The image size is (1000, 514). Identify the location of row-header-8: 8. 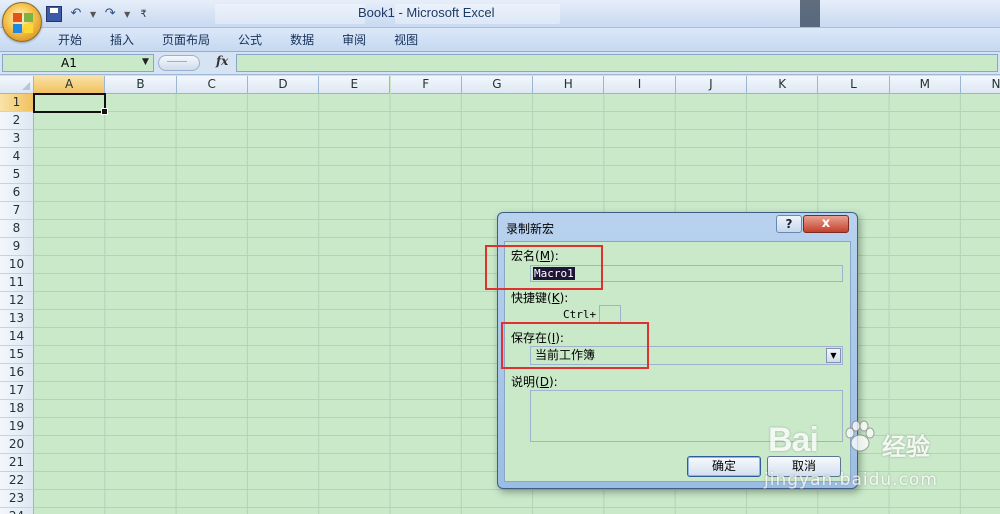
(17, 229).